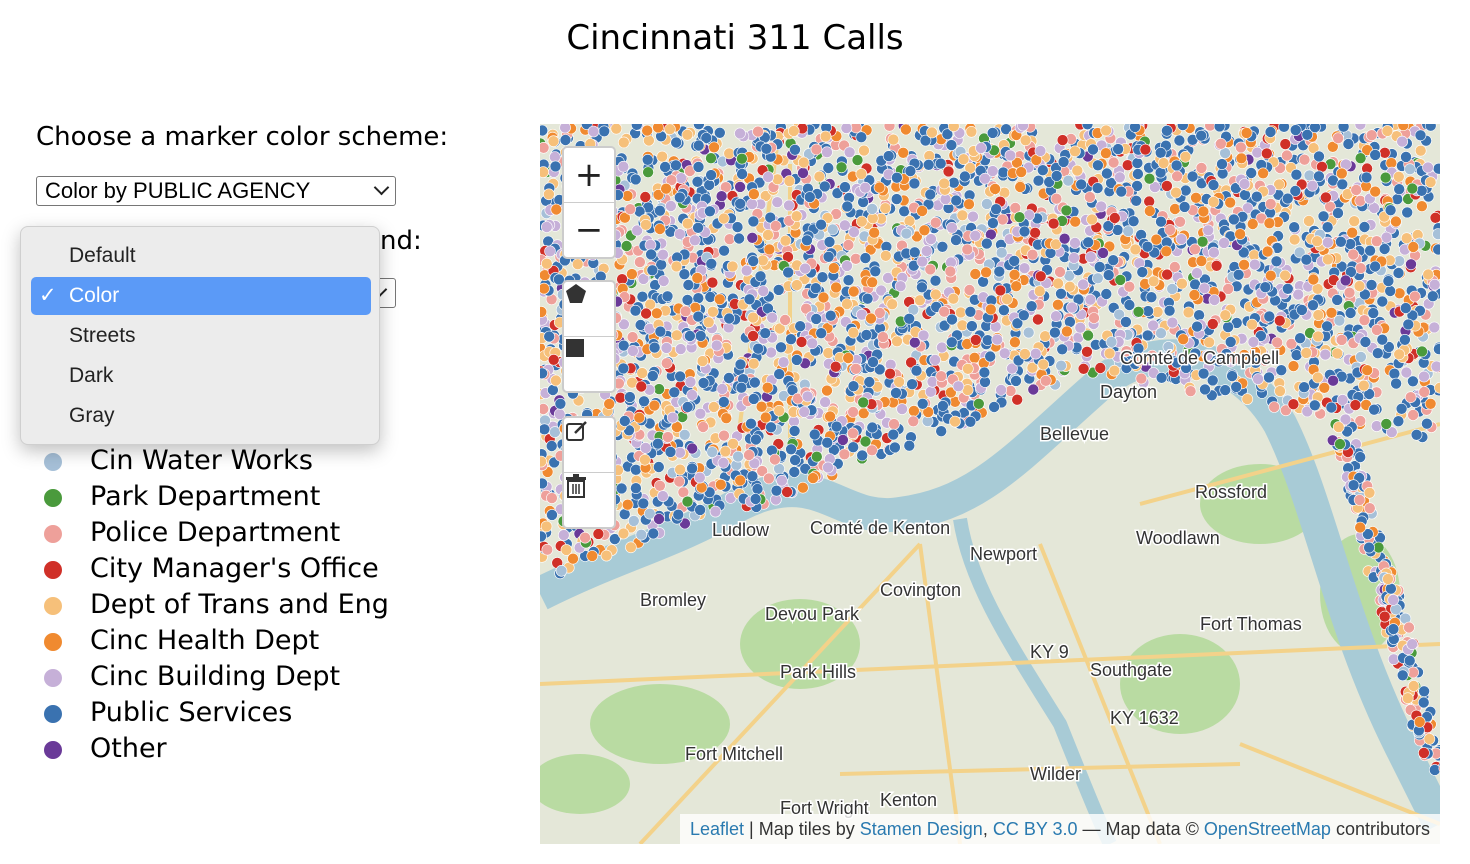 This screenshot has width=1470, height=864. I want to click on draw-polygon-button, so click(589, 309).